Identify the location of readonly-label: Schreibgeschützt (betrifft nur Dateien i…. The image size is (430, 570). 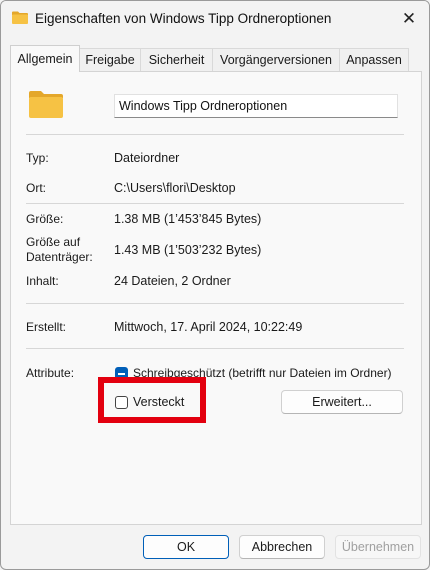
(262, 373).